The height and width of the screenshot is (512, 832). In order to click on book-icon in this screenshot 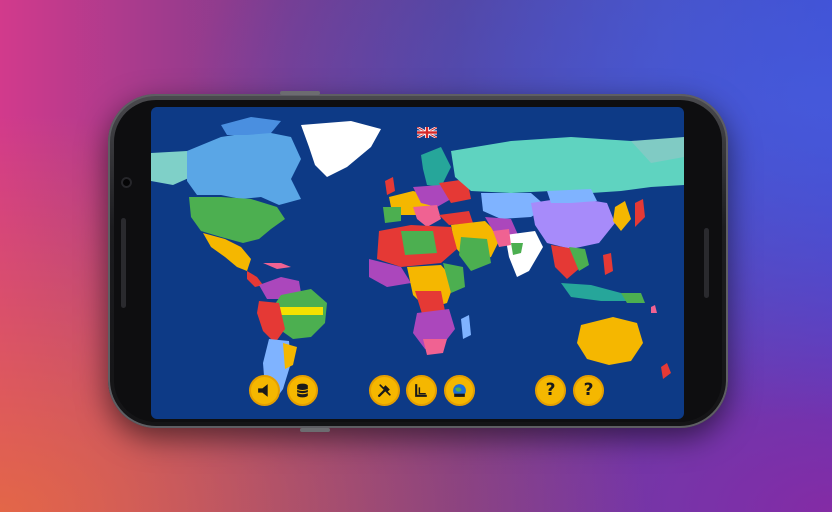, I will do `click(421, 390)`.